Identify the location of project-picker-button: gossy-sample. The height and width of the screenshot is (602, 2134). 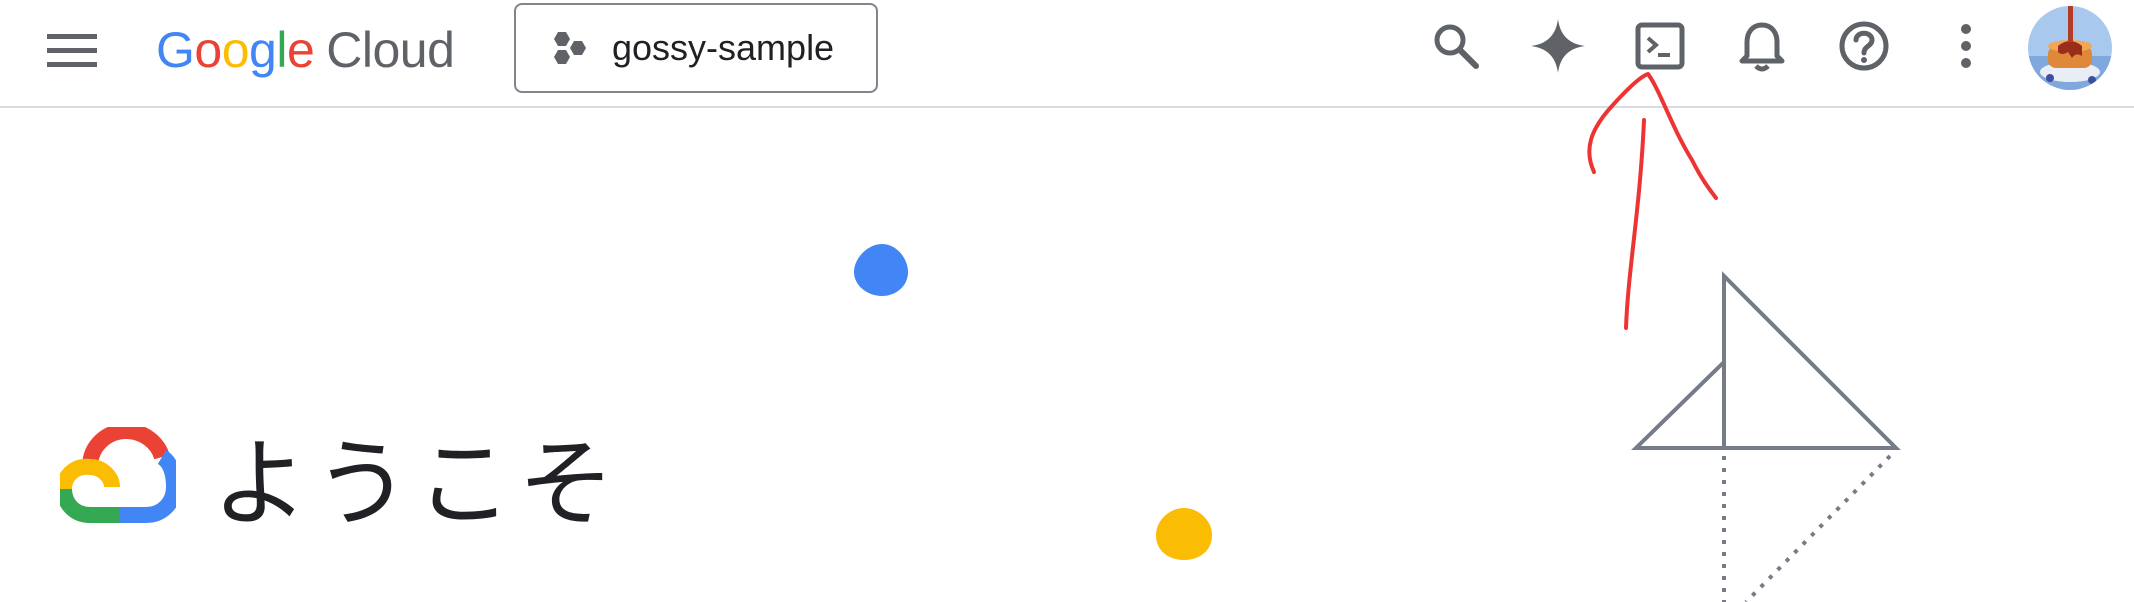
(696, 48).